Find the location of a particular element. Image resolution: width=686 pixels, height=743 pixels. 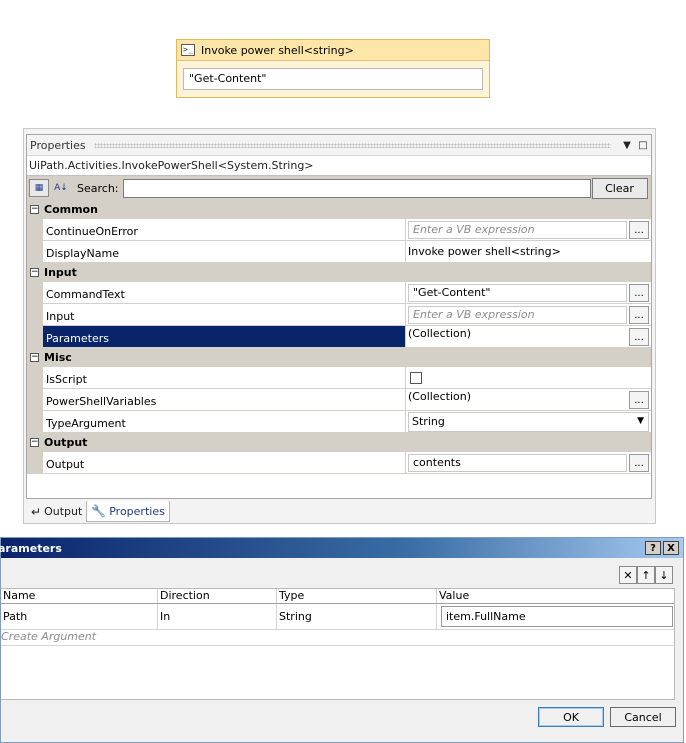

alphabetical-sort-icon: A↓ is located at coordinates (61, 188).